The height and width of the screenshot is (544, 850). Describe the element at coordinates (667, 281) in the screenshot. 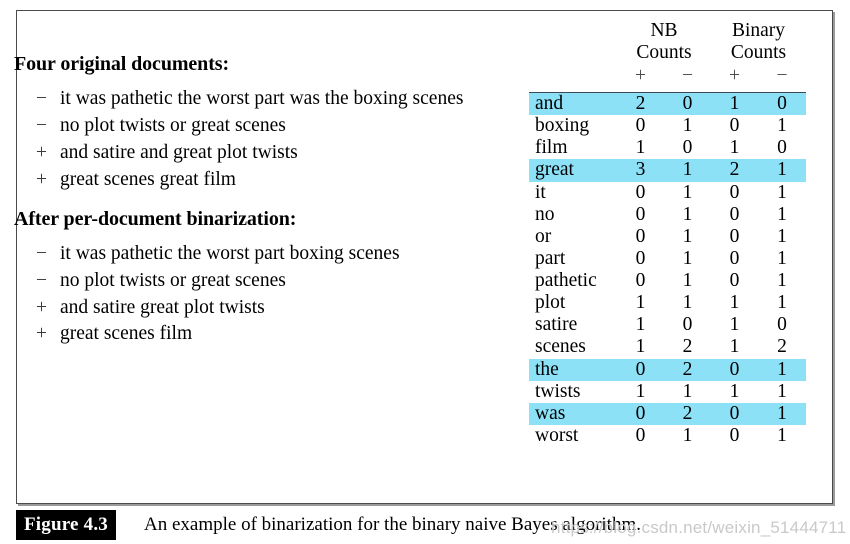

I see `table-row: pathetic 0 1 0 1` at that location.